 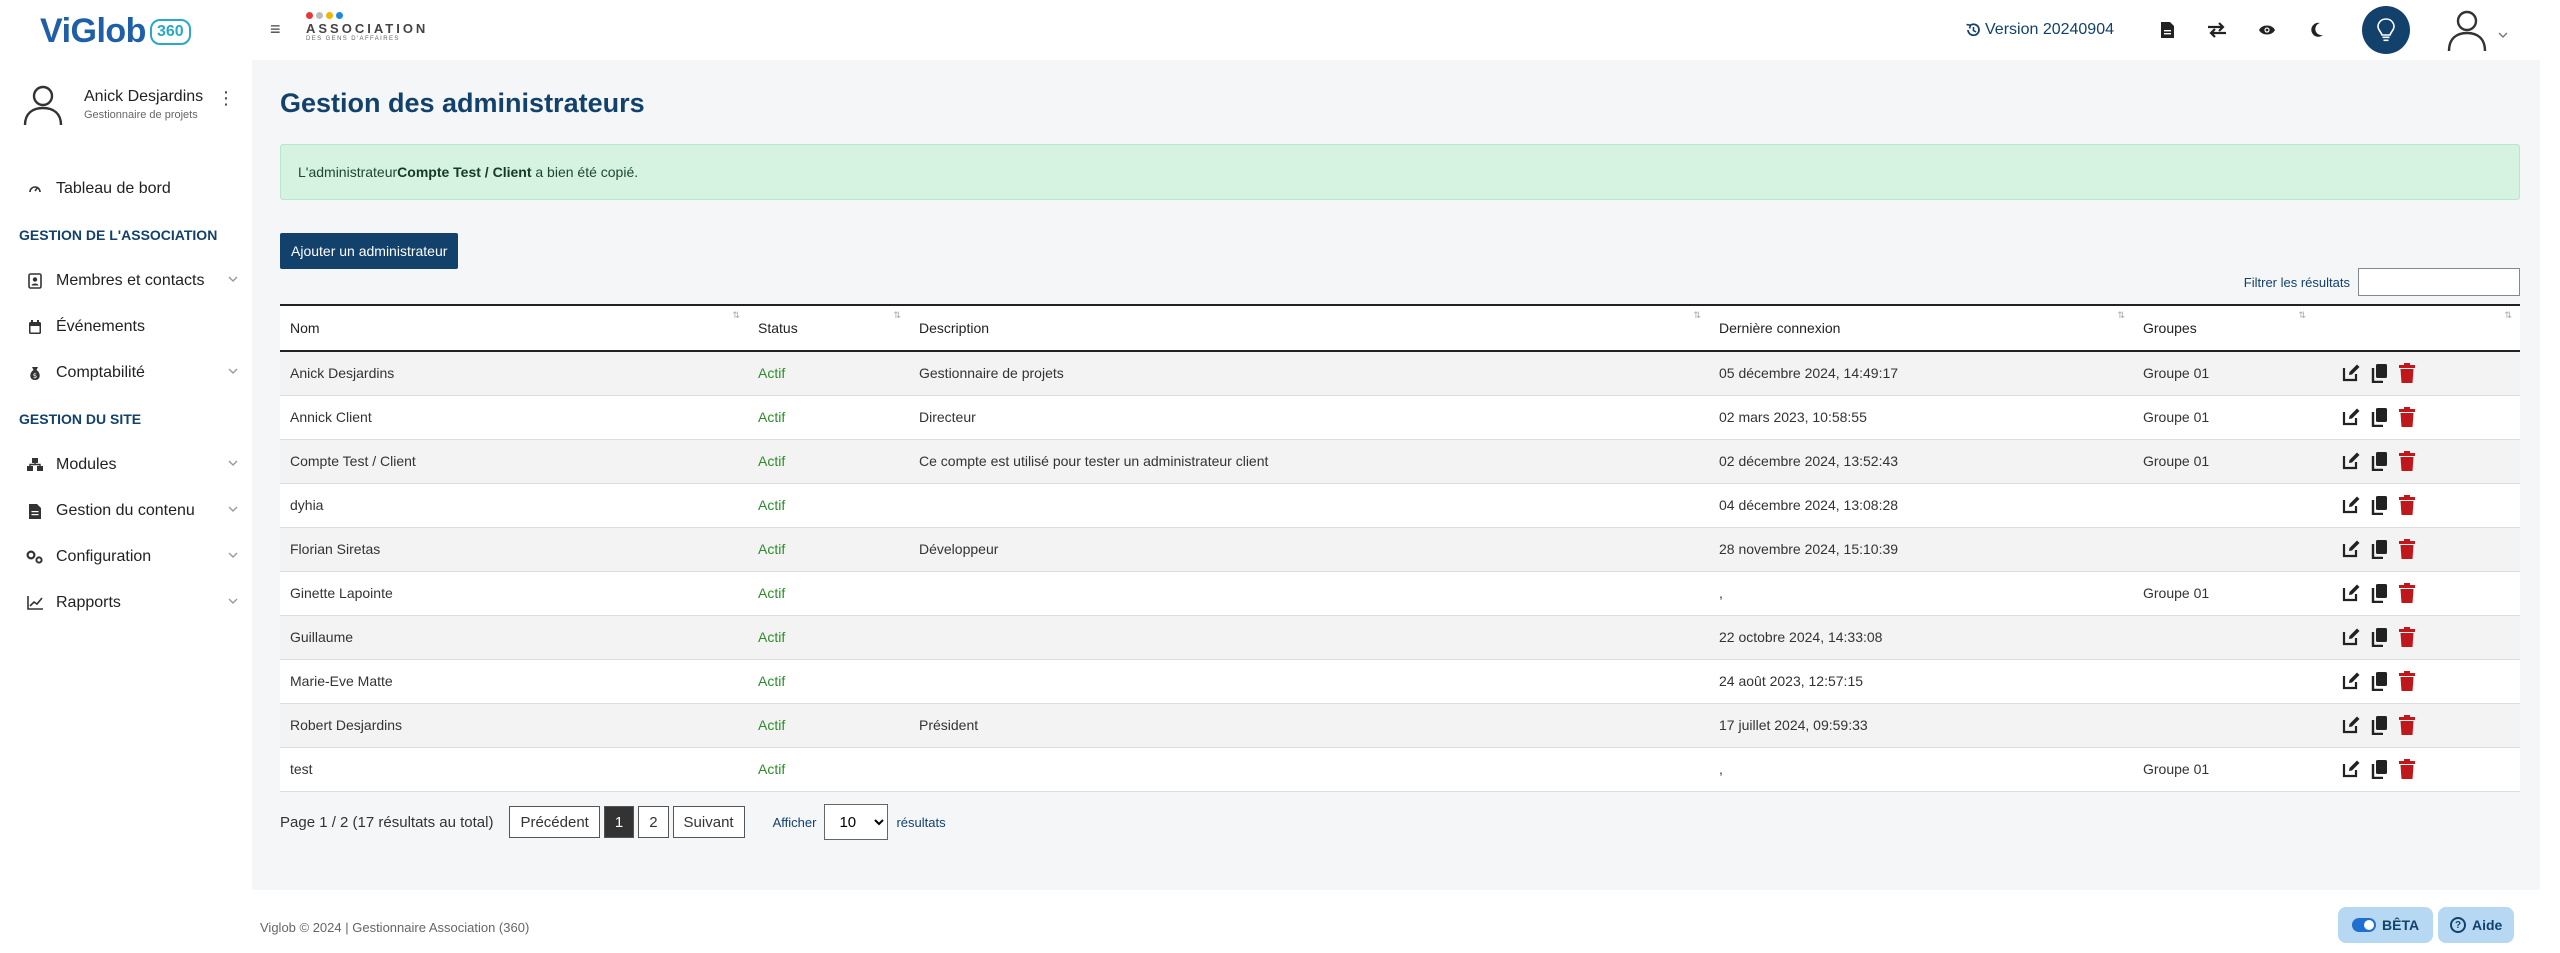 What do you see at coordinates (1400, 593) in the screenshot?
I see `table-row: Ginette Lapointe Actif, Groupe 01` at bounding box center [1400, 593].